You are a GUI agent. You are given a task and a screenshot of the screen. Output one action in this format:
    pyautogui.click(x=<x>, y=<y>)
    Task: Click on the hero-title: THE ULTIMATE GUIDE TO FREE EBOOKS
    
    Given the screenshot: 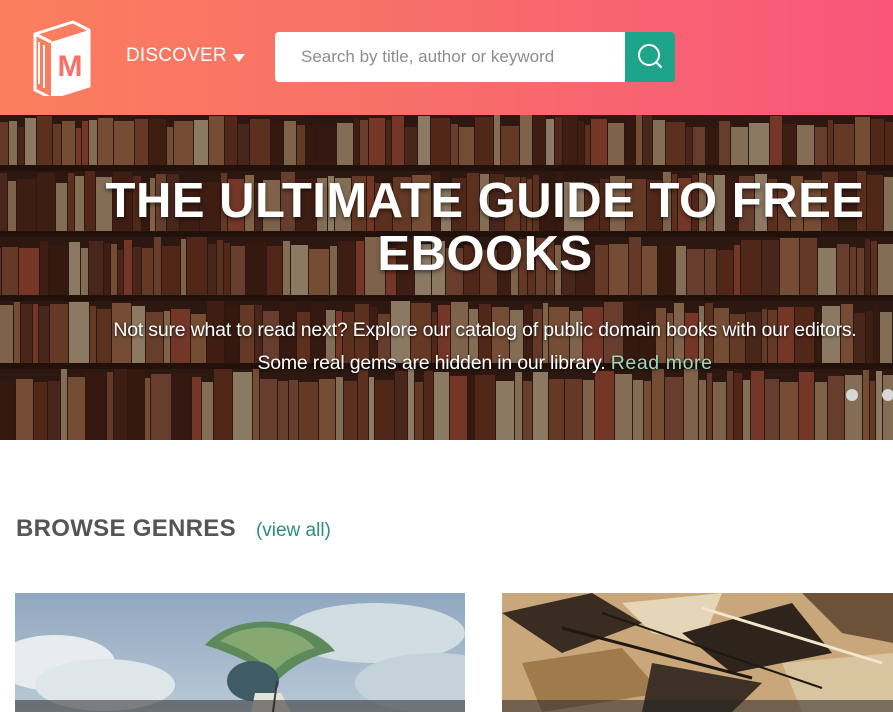 What is the action you would take?
    pyautogui.click(x=485, y=227)
    